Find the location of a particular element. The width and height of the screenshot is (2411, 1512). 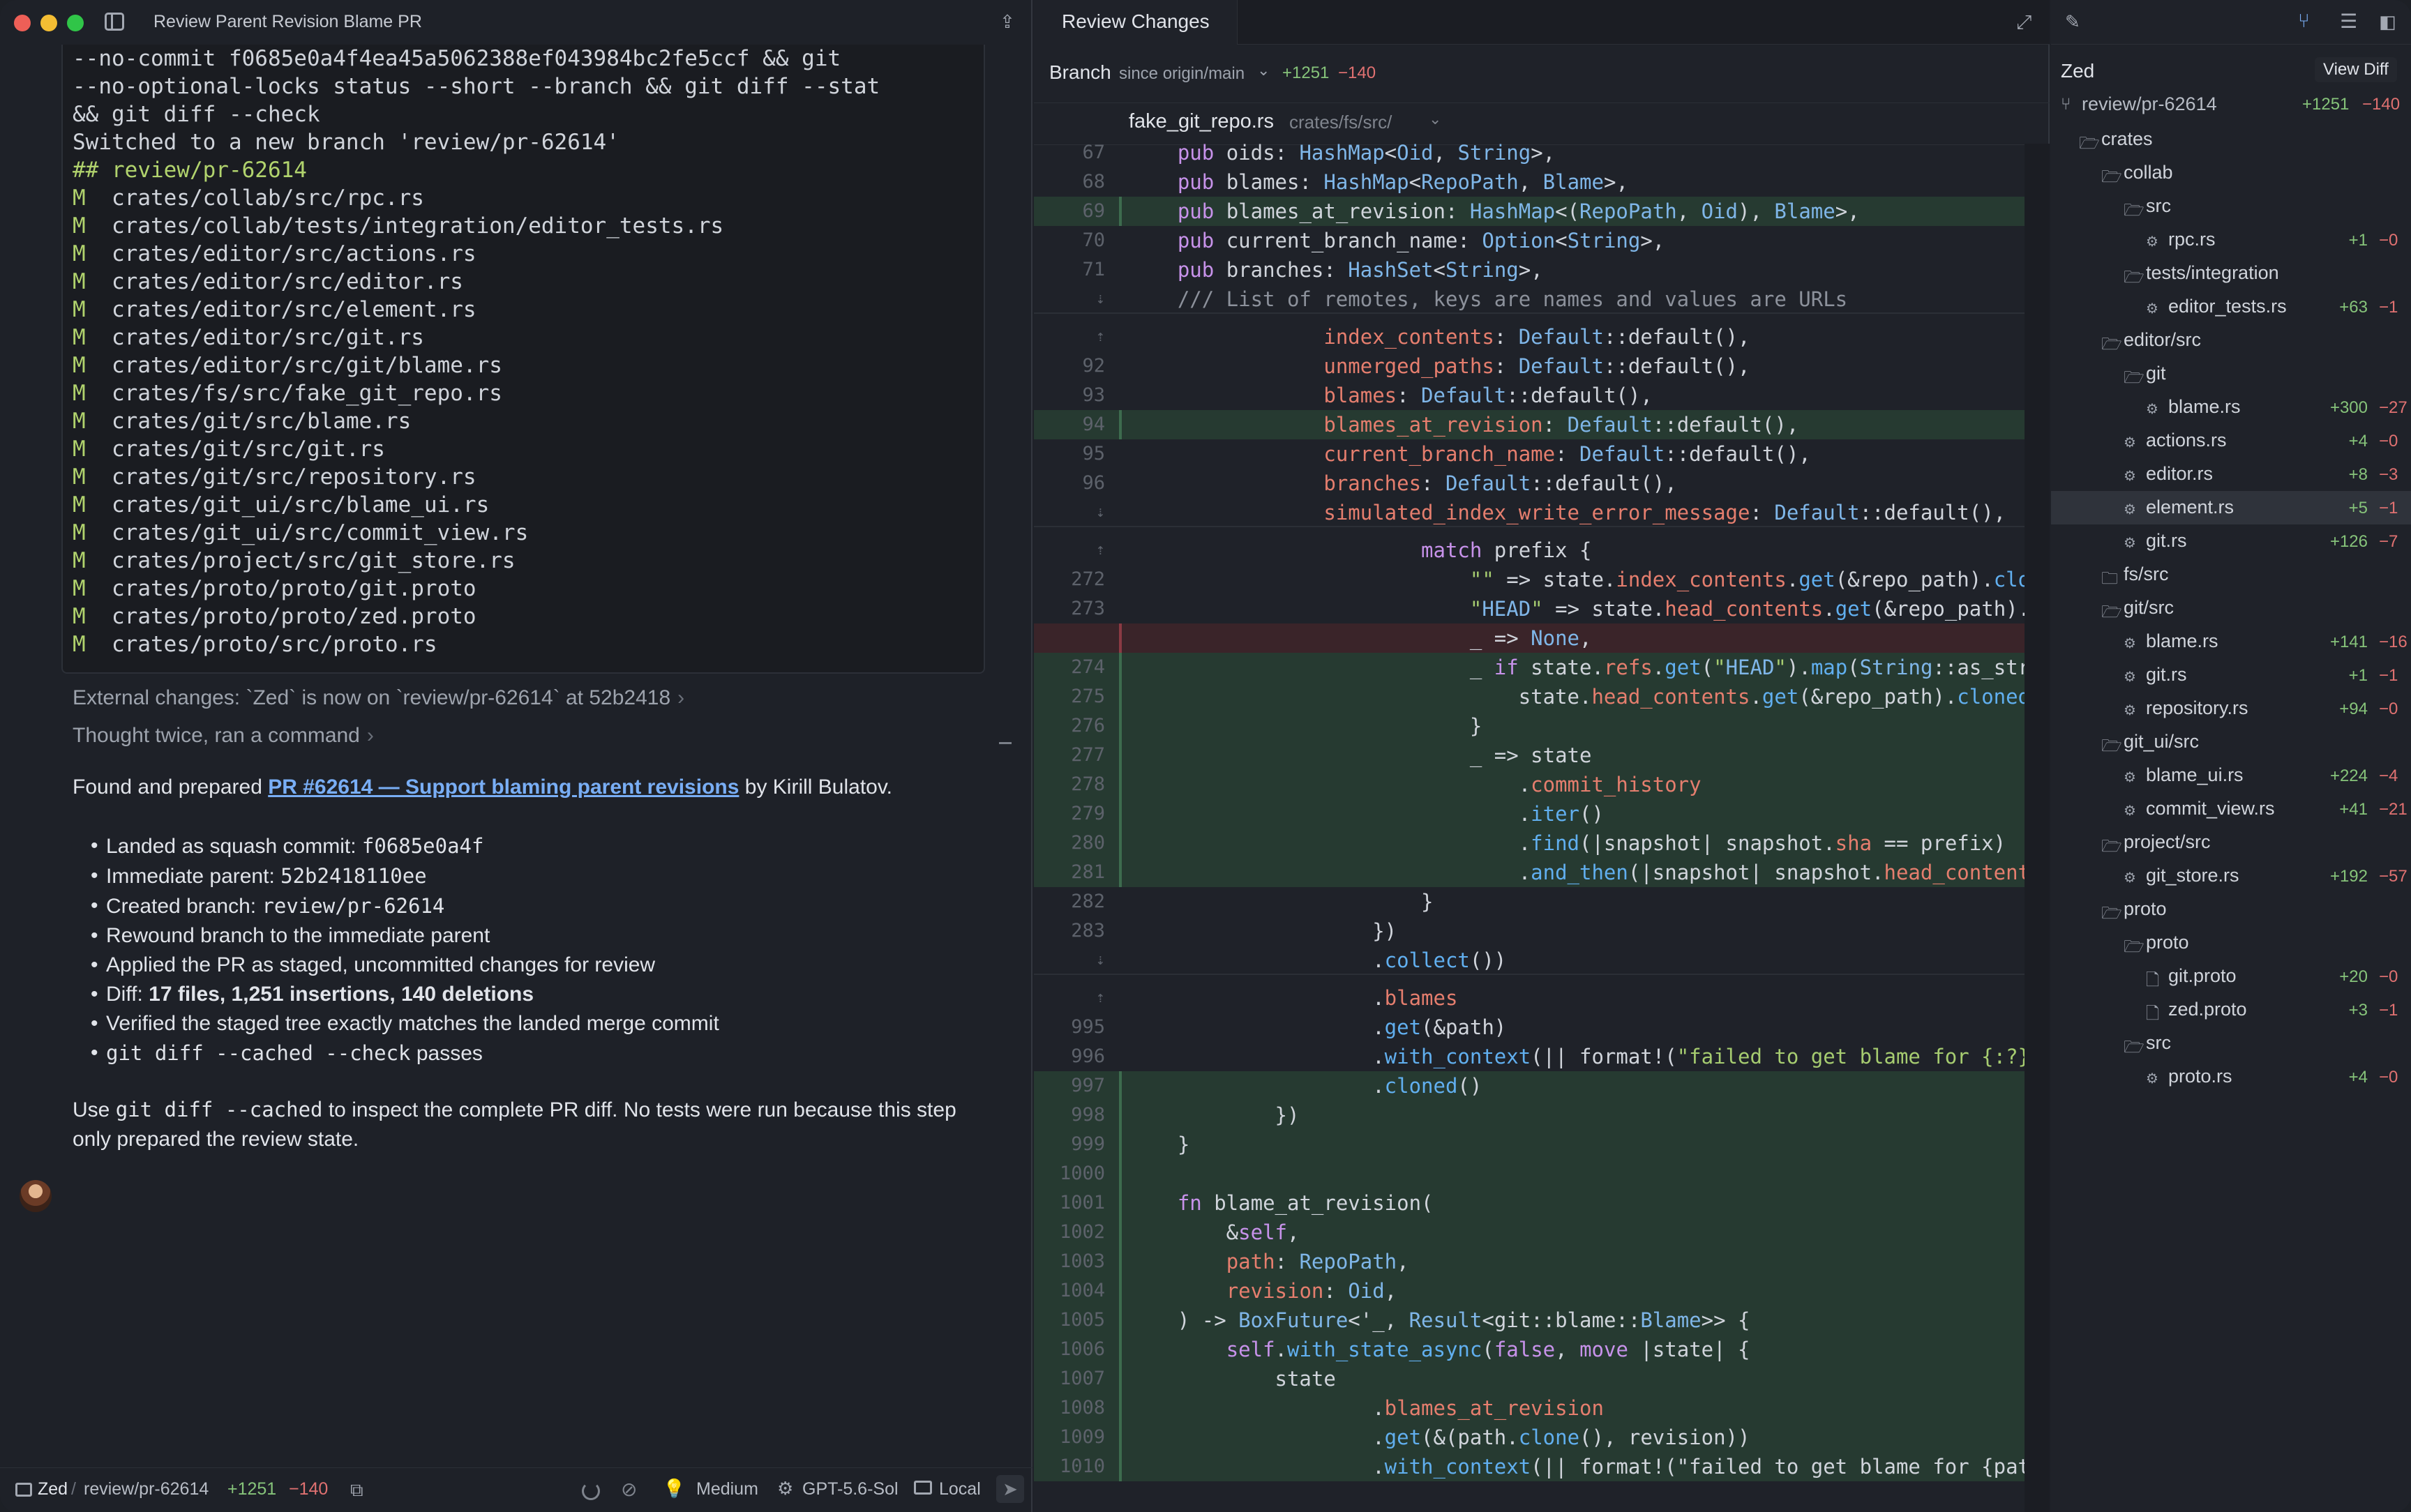

minimize-window-button is located at coordinates (48, 23).